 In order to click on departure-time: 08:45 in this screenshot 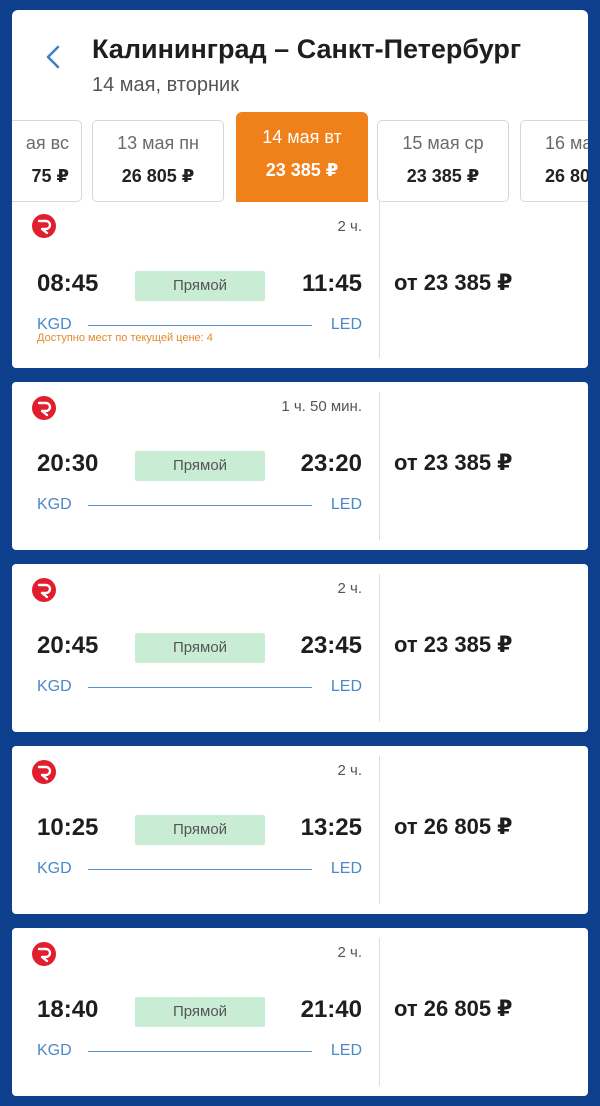, I will do `click(68, 283)`.